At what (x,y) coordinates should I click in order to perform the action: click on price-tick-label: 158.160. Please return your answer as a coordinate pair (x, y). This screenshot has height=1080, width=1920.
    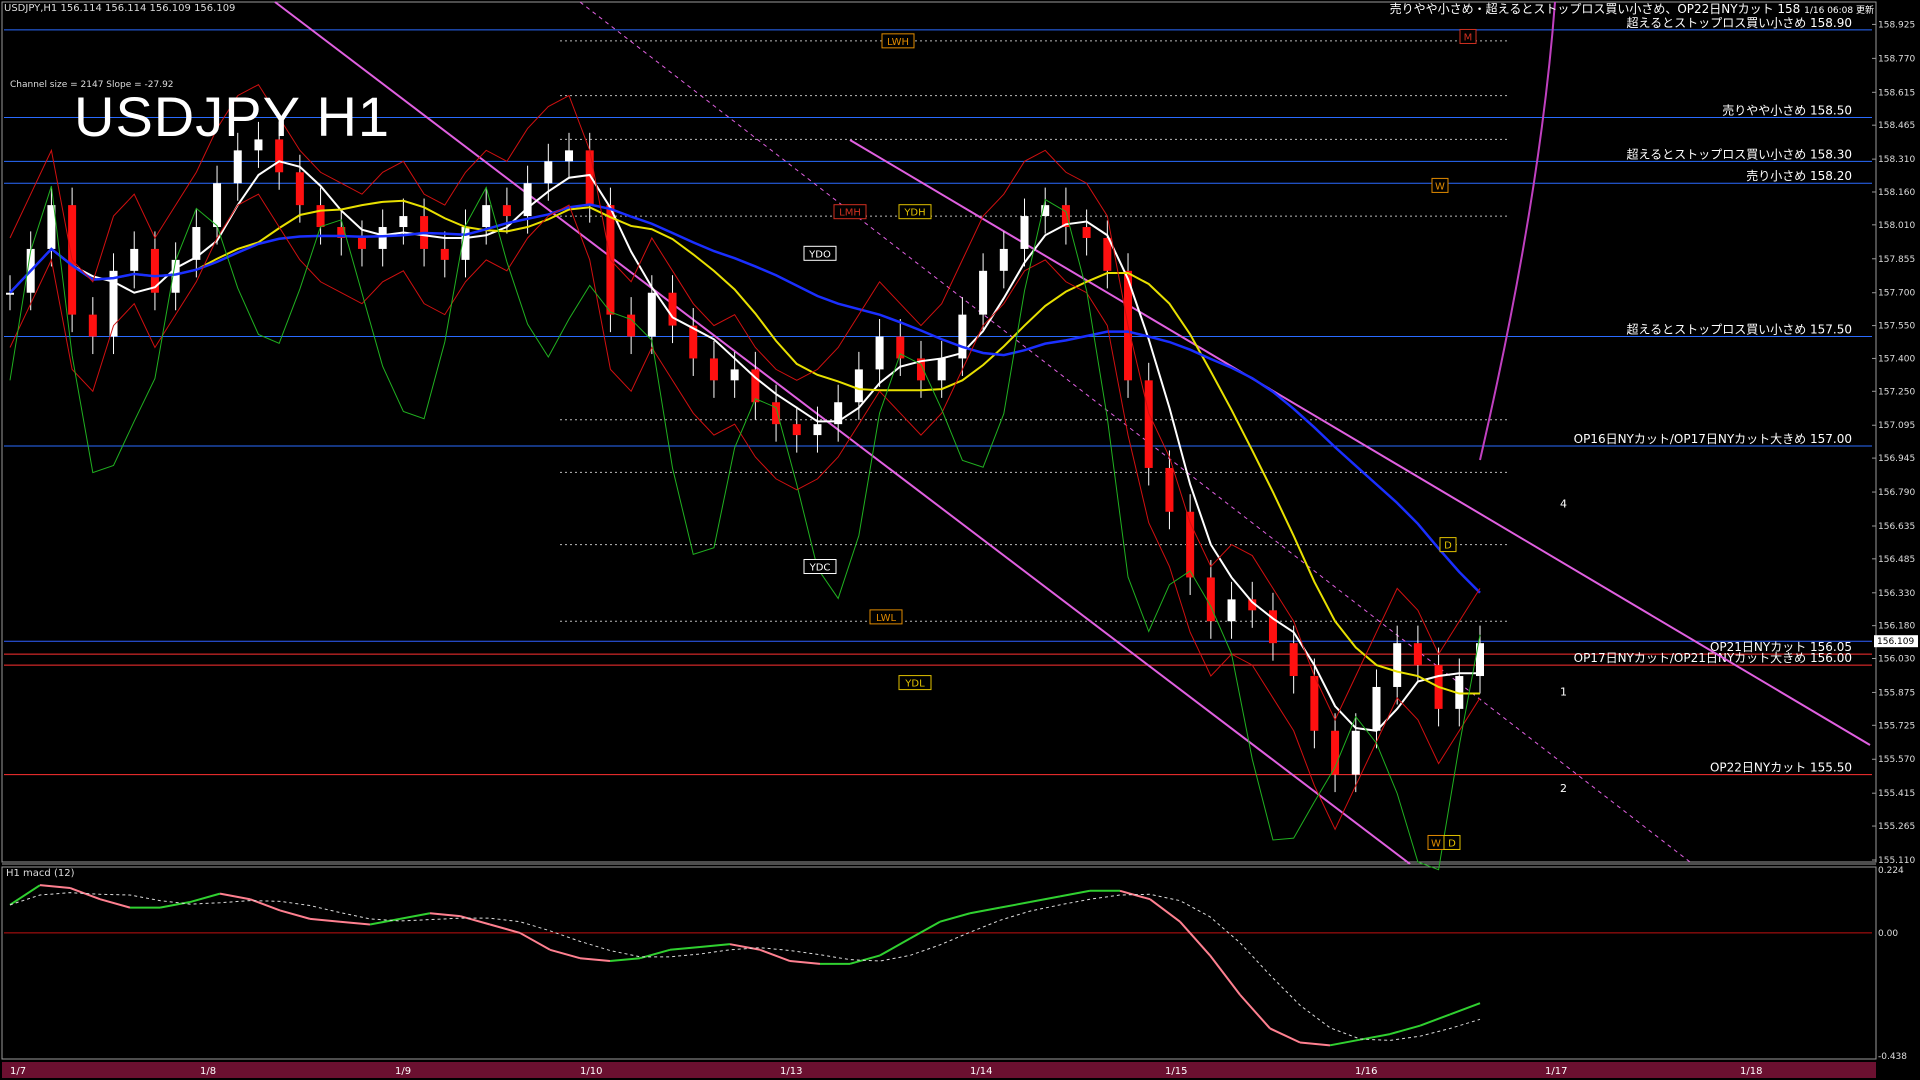
    Looking at the image, I should click on (1896, 193).